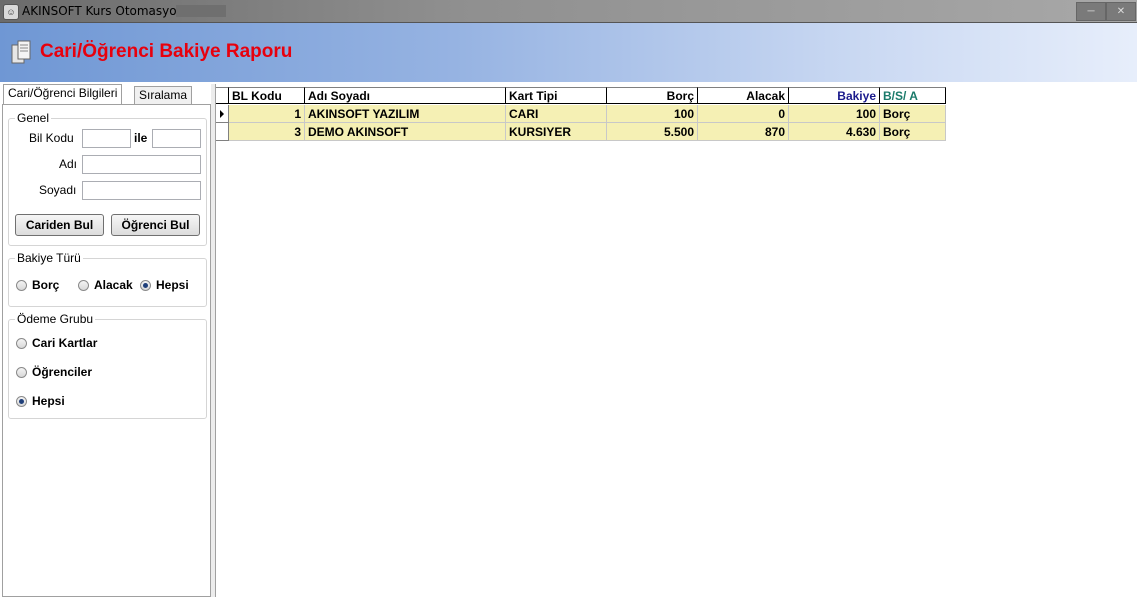  What do you see at coordinates (21, 52) in the screenshot?
I see `report-icon` at bounding box center [21, 52].